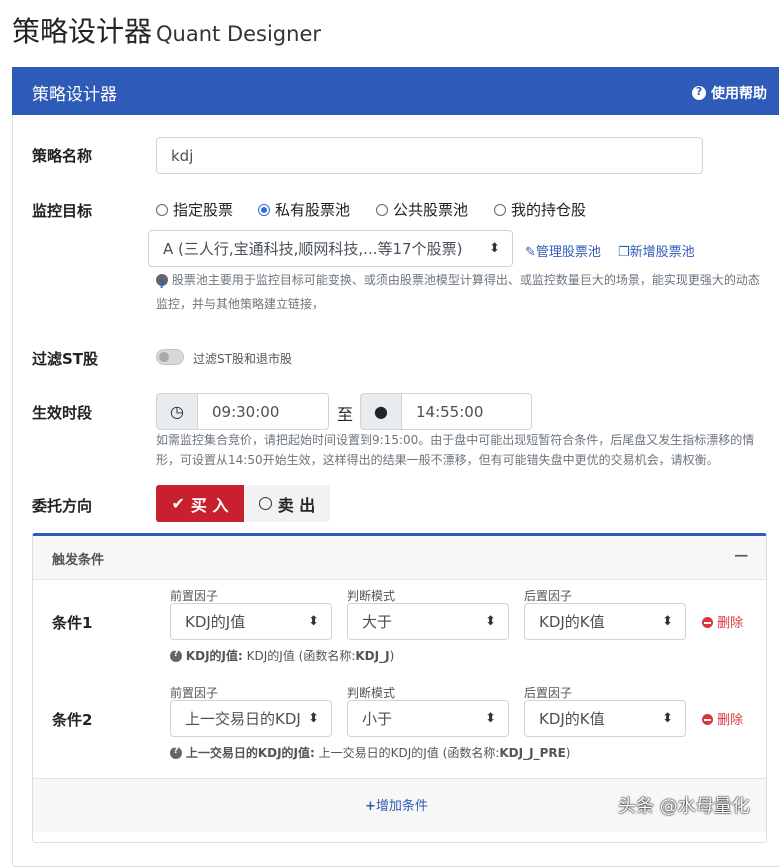 The width and height of the screenshot is (779, 867). I want to click on pre-factor-select: 上一交易日的KDJ, so click(251, 718).